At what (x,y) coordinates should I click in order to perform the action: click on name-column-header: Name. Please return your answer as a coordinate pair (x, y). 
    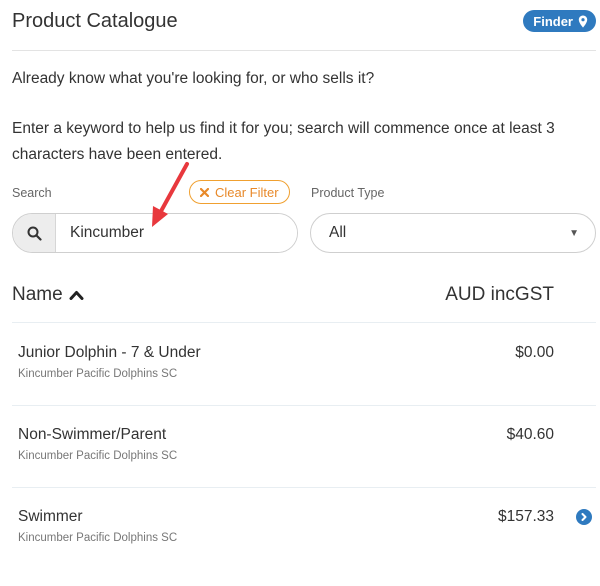
    Looking at the image, I should click on (48, 295).